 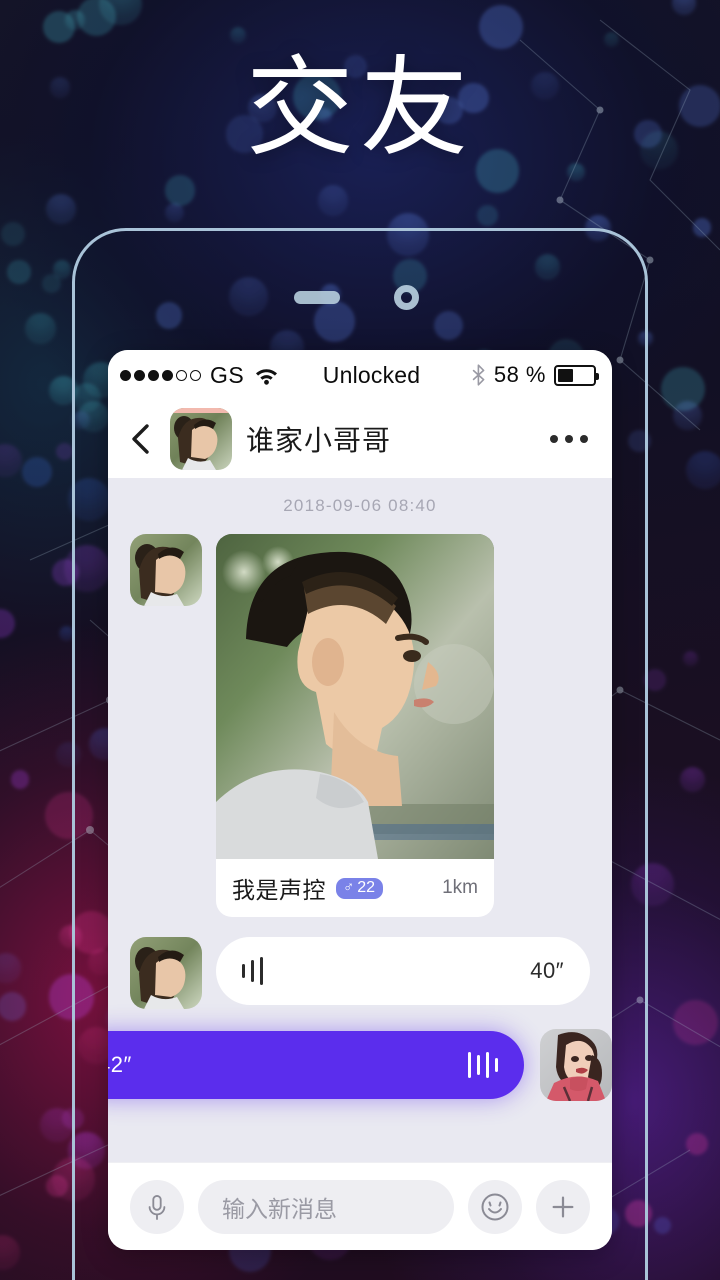 I want to click on male-symbol-icon: ♂, so click(x=349, y=887).